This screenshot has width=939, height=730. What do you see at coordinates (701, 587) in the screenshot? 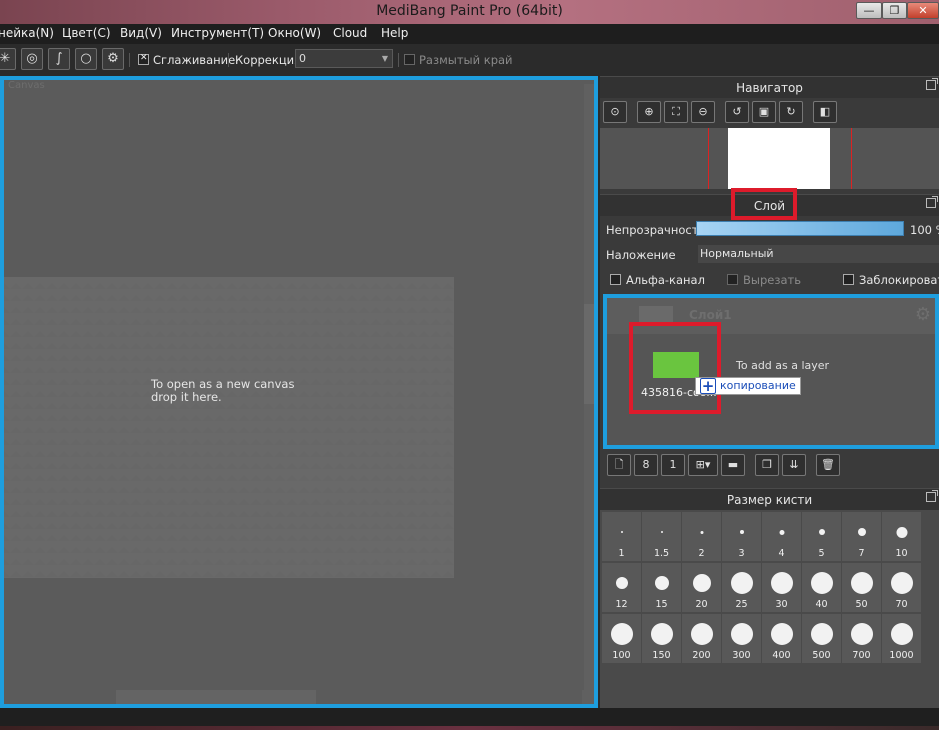
I see `brush-size-cell: 20` at bounding box center [701, 587].